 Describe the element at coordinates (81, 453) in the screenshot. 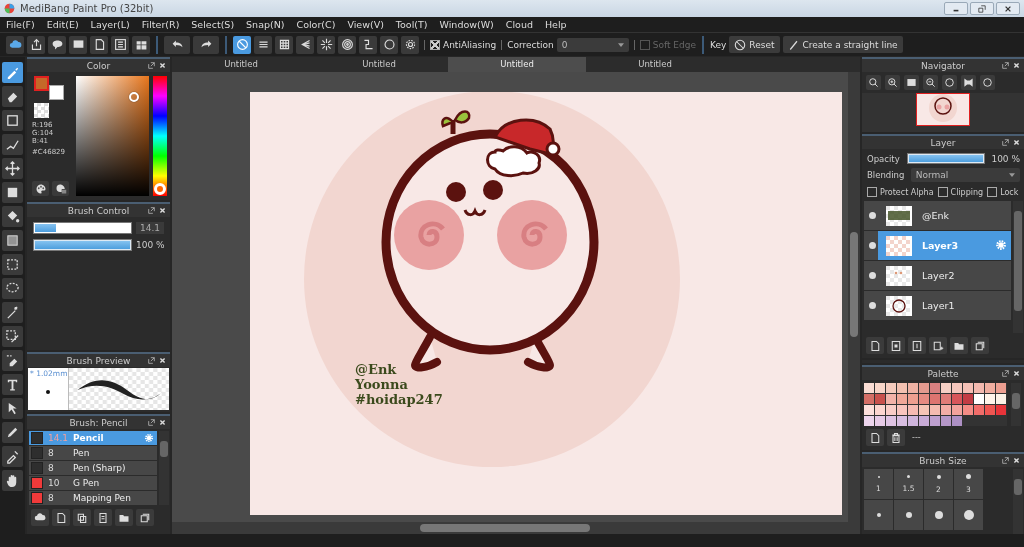

I see `brush-name: Pen` at that location.